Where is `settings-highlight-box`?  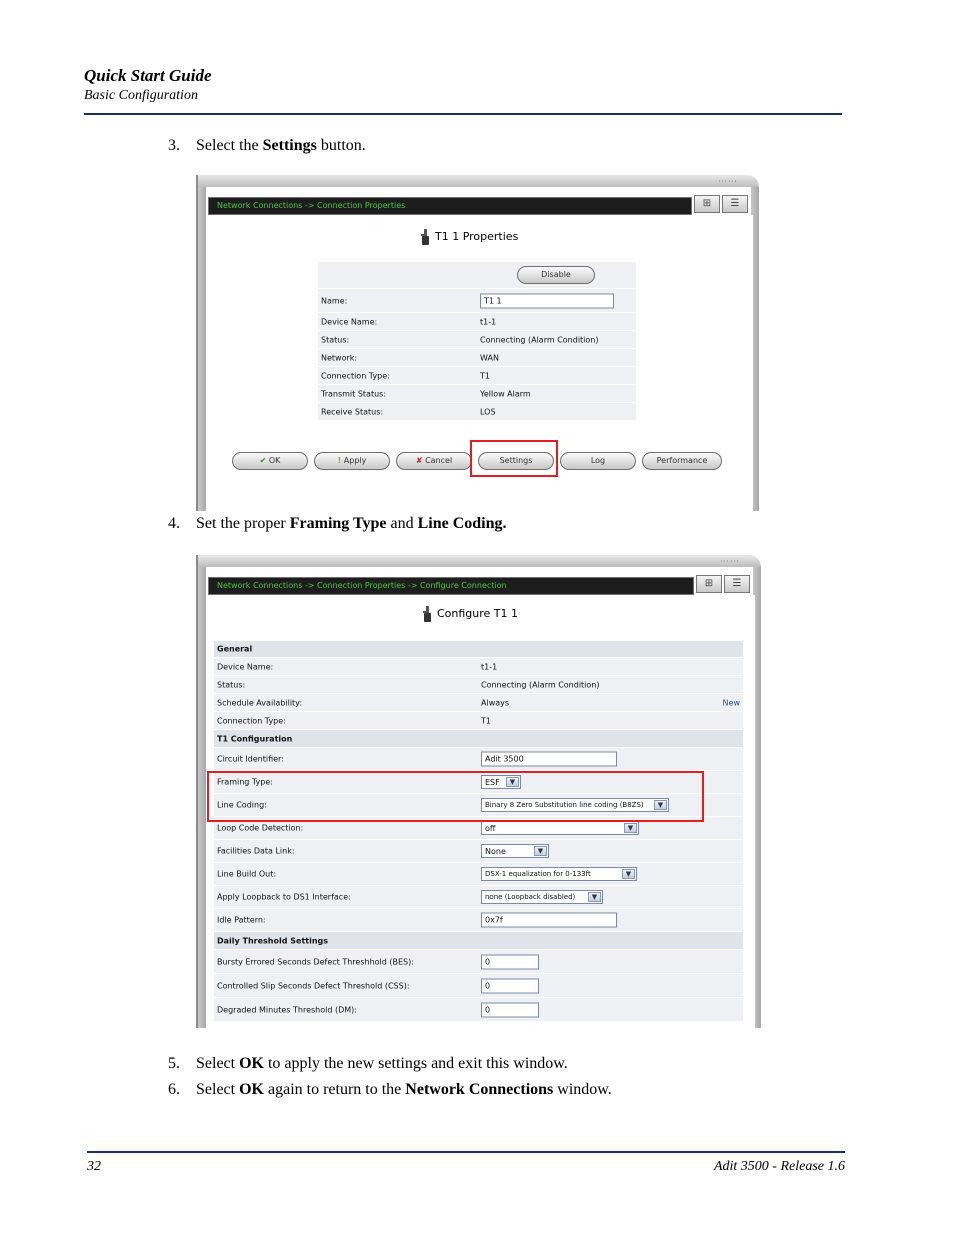 settings-highlight-box is located at coordinates (514, 458).